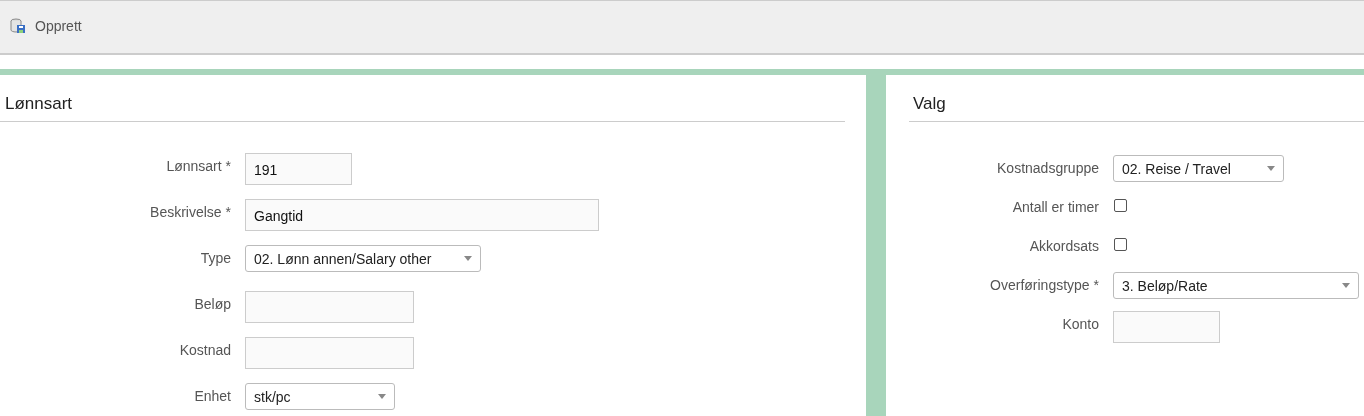 The image size is (1364, 416). I want to click on create-button: Opprett, so click(46, 26).